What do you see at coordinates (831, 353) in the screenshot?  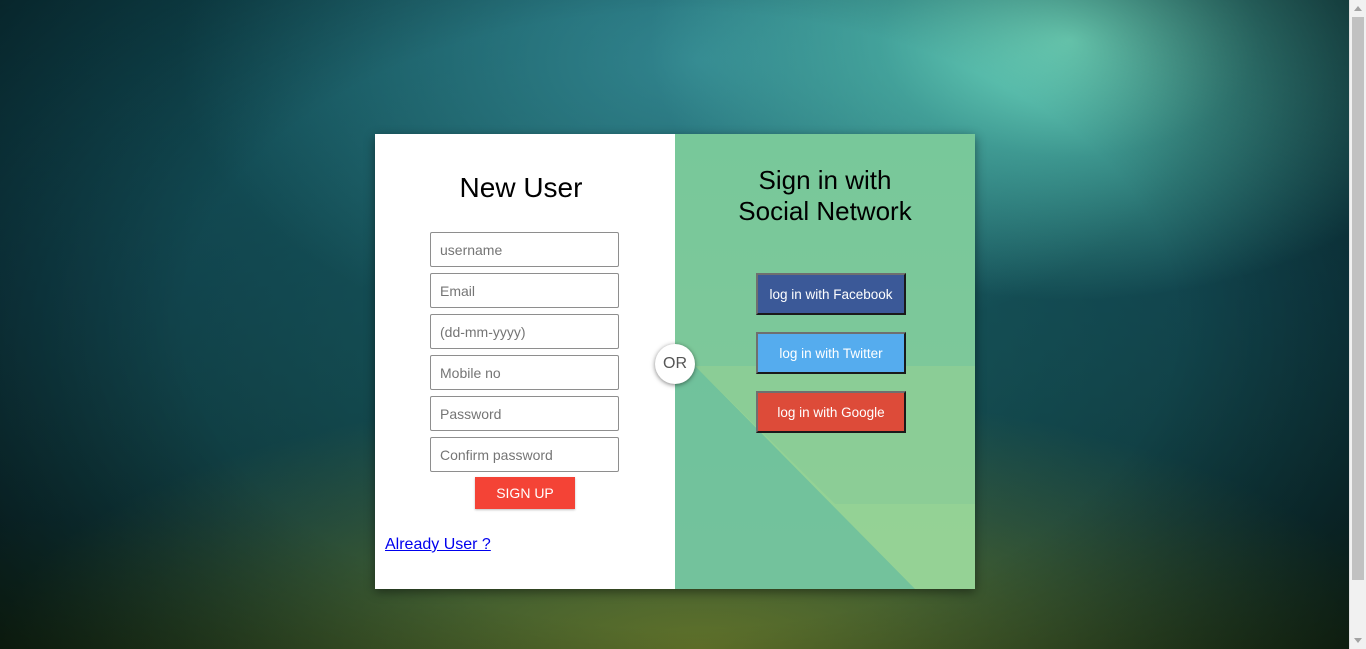 I see `twitter-login-button: log in with Twitter` at bounding box center [831, 353].